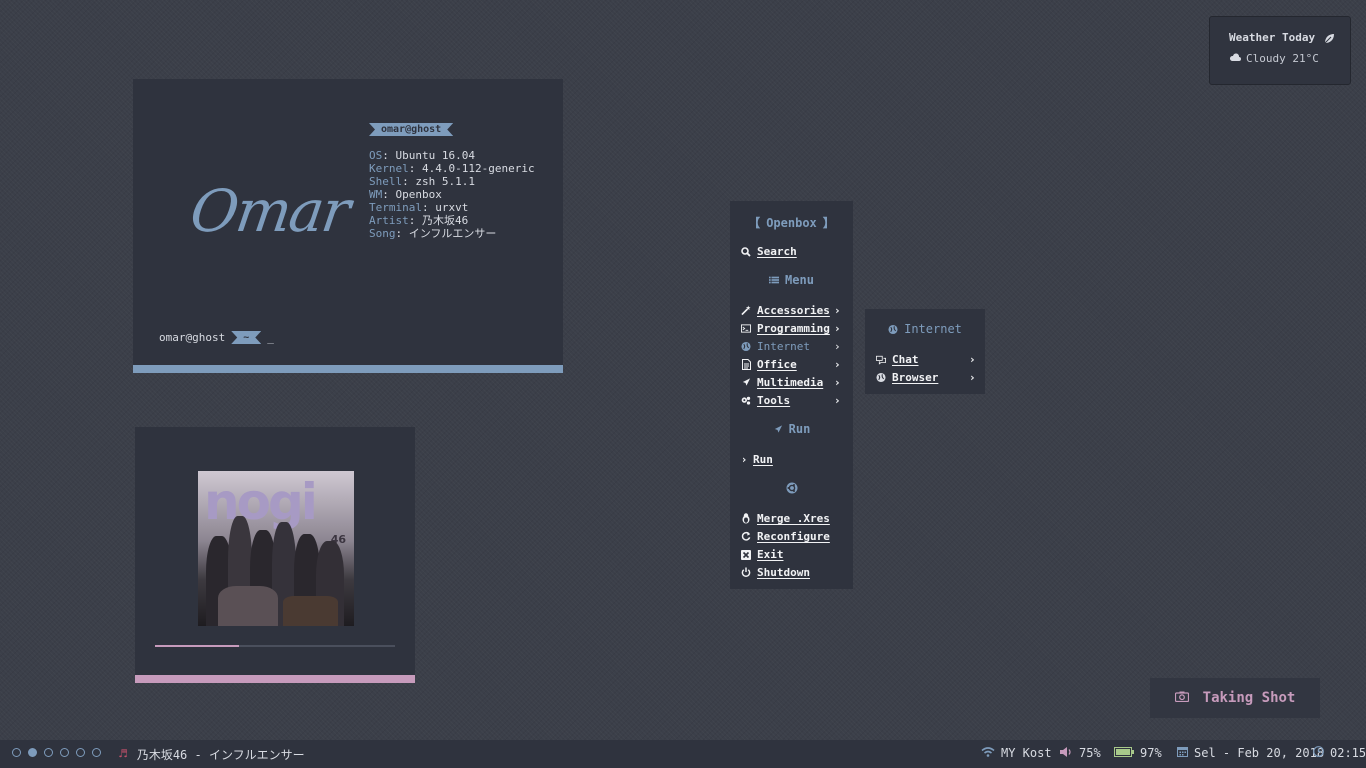 The width and height of the screenshot is (1366, 768). I want to click on menu-item-office: Office ›, so click(791, 364).